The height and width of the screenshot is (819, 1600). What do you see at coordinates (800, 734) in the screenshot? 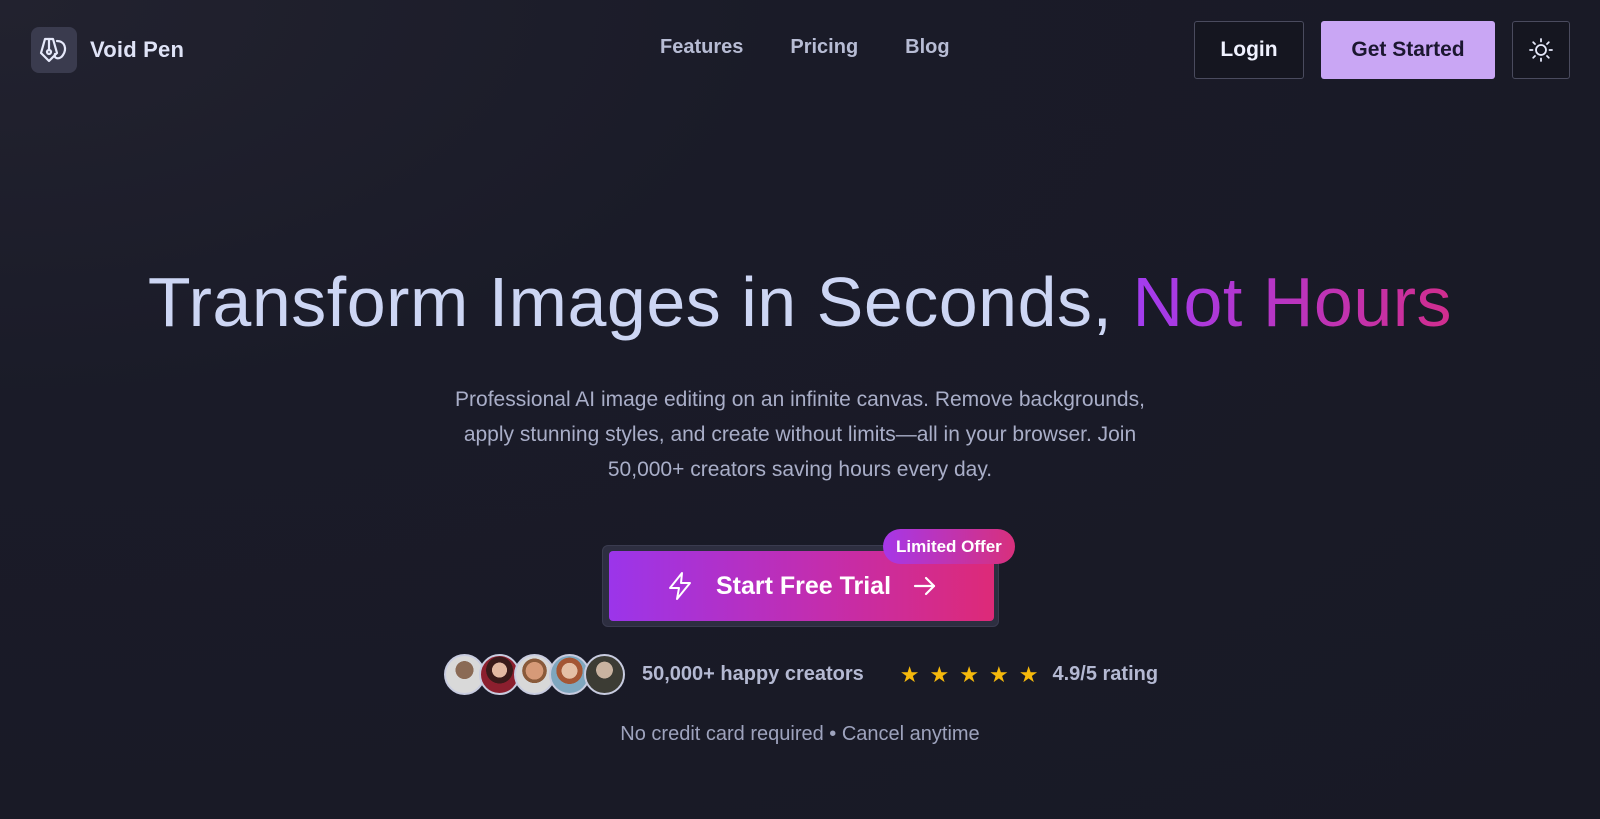
I see `fineprint: No credit card required • Cancel anytime` at bounding box center [800, 734].